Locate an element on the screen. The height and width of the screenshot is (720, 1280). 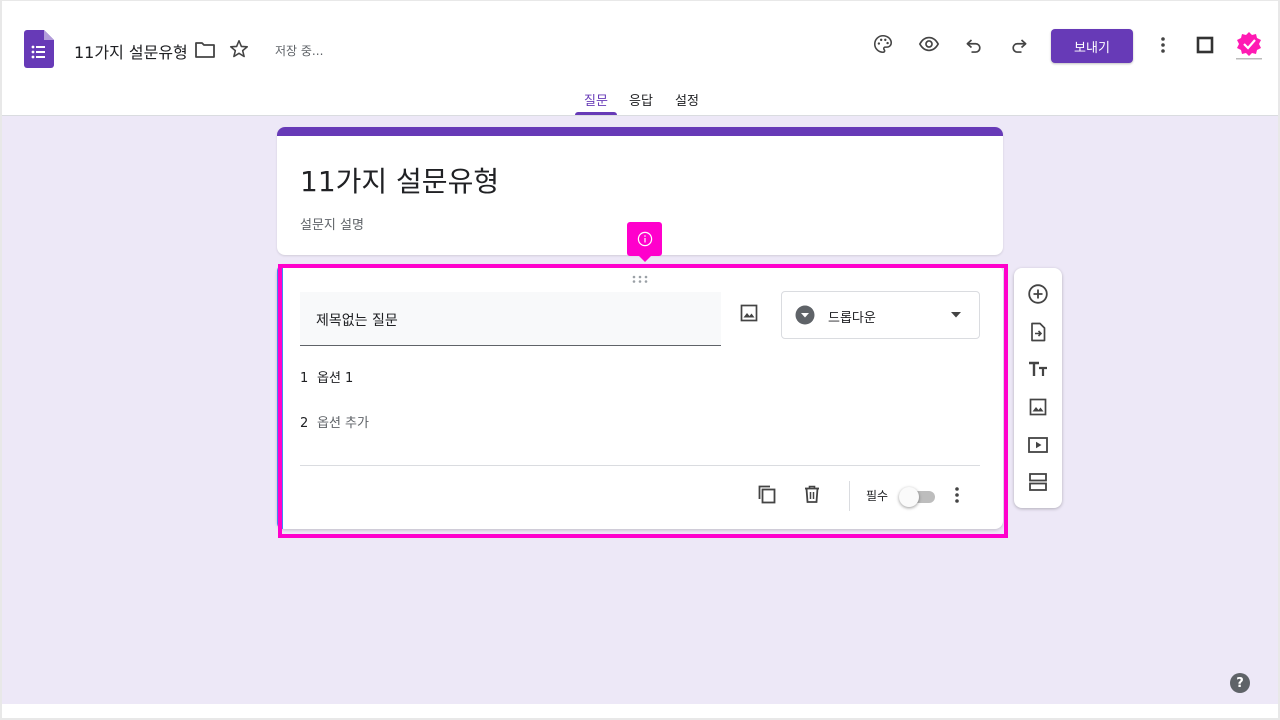
info-badge is located at coordinates (644, 242).